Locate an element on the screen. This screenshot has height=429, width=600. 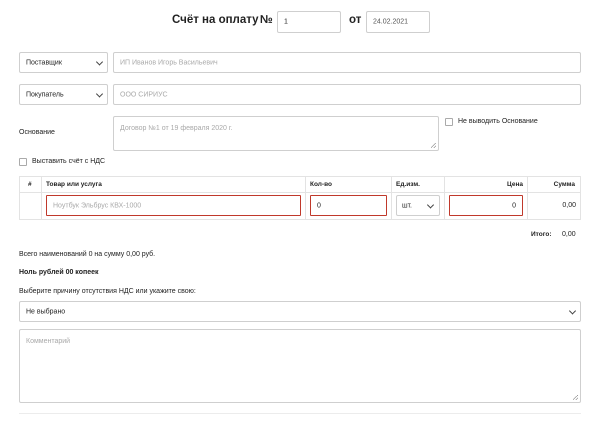
divider is located at coordinates (300, 413).